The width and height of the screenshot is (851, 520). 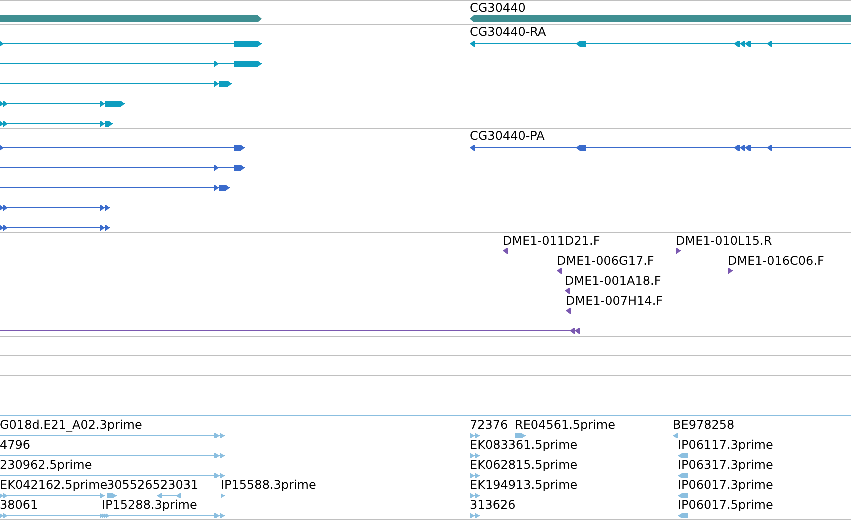 What do you see at coordinates (724, 241) in the screenshot?
I see `feature-label: DME1-010L15.R` at bounding box center [724, 241].